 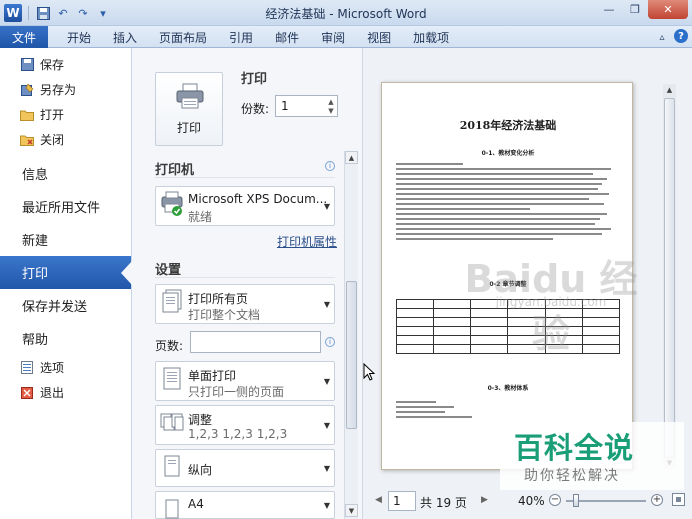 What do you see at coordinates (330, 111) in the screenshot?
I see `spin-down-icon: ▼` at bounding box center [330, 111].